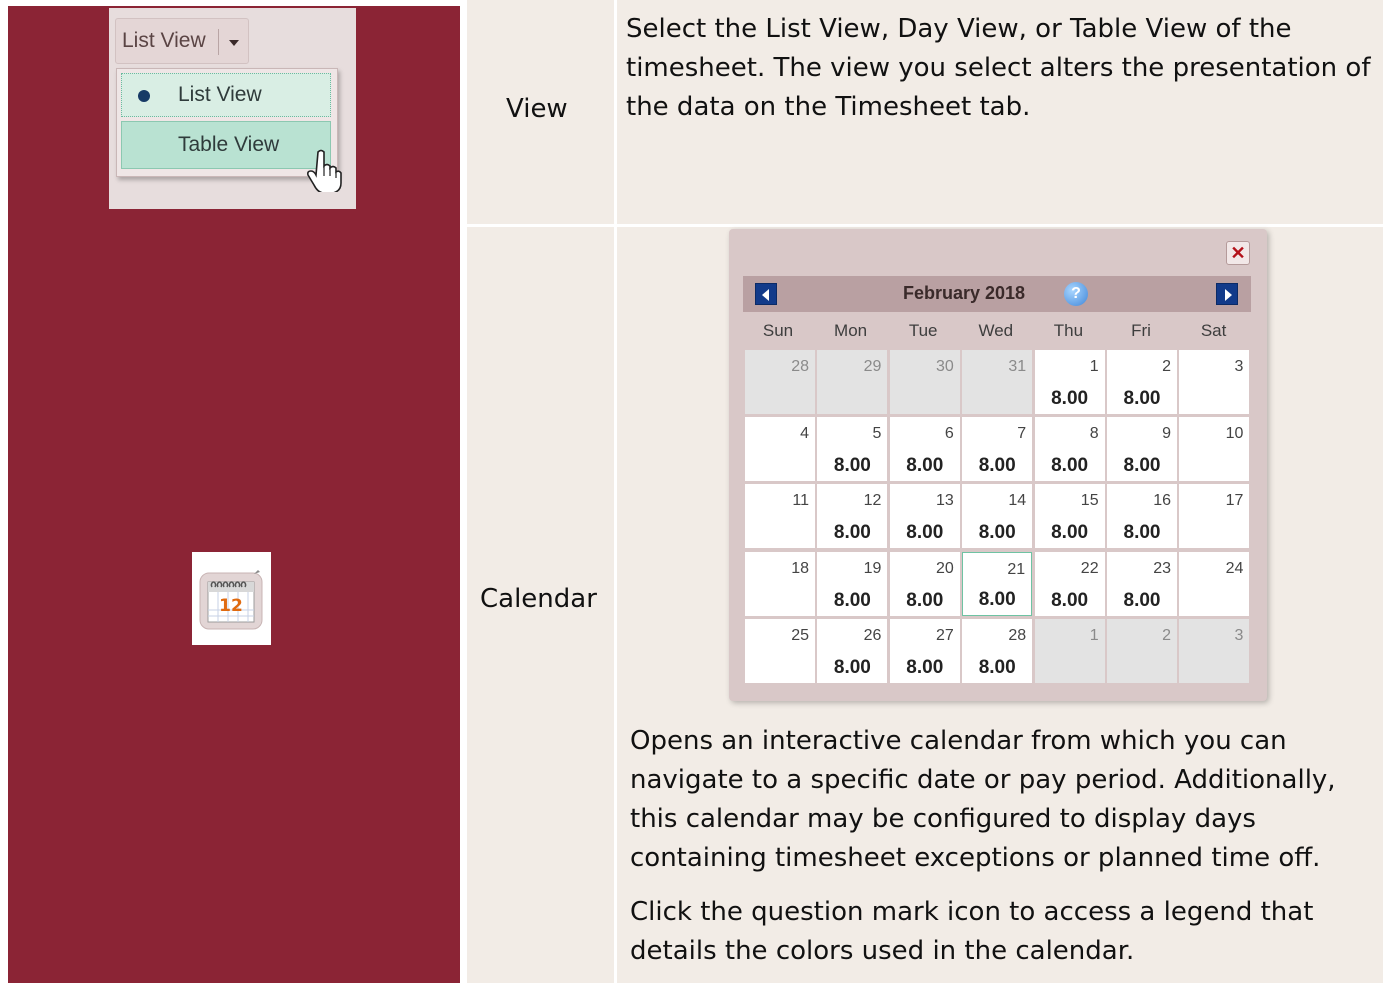 The image size is (1387, 983). What do you see at coordinates (1214, 449) in the screenshot?
I see `calendar-day: 10` at bounding box center [1214, 449].